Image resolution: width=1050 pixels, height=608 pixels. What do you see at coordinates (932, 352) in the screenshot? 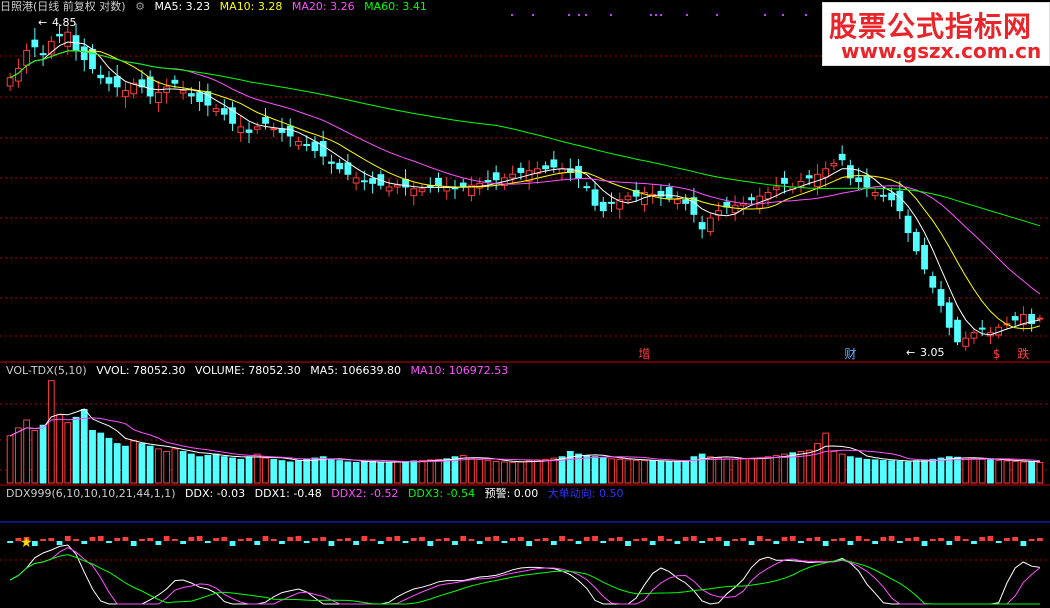
I see `low-annotation: 3.05` at bounding box center [932, 352].